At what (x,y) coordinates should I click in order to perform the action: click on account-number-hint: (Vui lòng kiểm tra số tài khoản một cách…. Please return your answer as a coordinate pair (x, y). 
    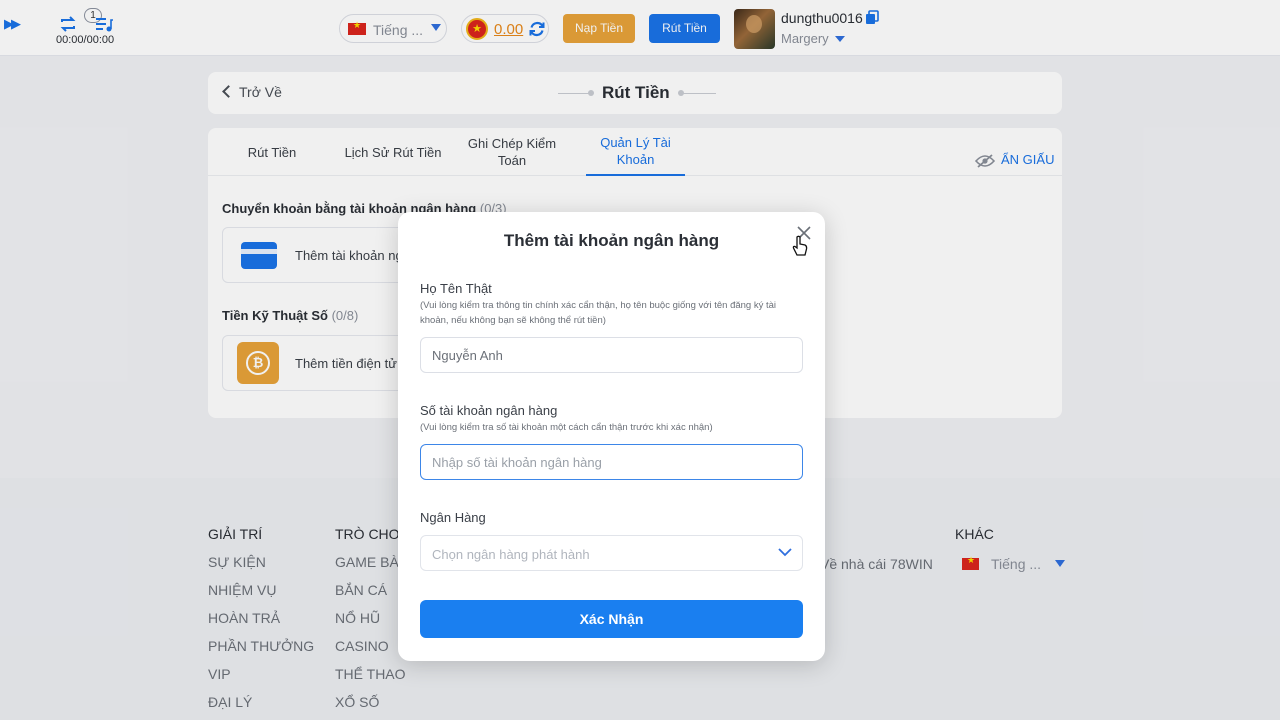
    Looking at the image, I should click on (566, 427).